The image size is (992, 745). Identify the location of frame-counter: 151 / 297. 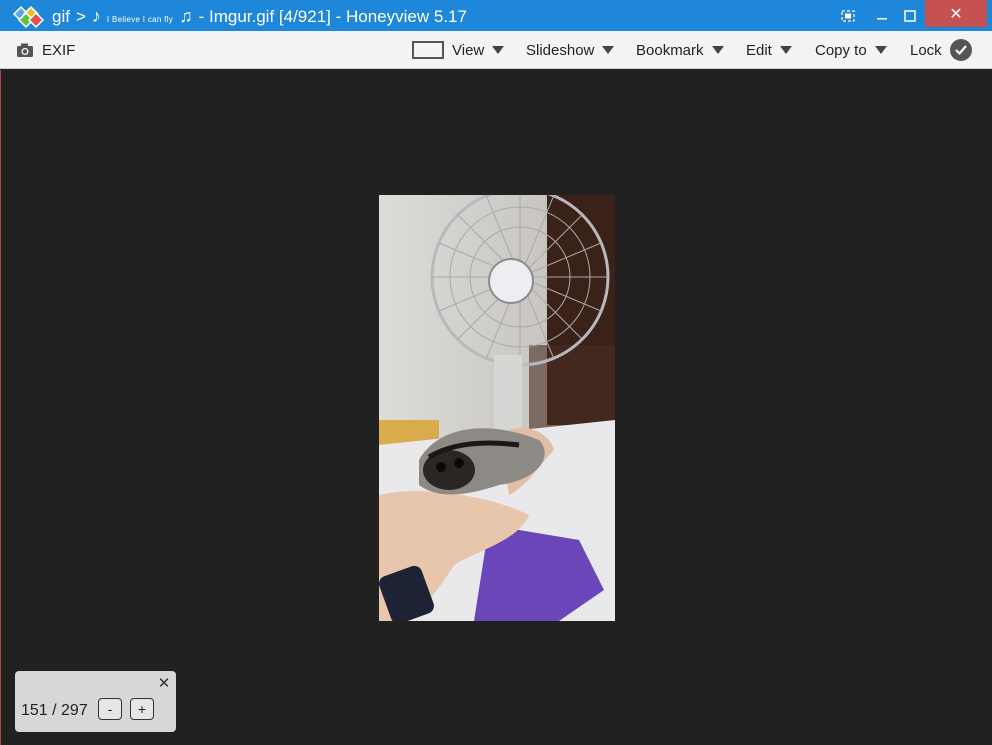
(54, 710).